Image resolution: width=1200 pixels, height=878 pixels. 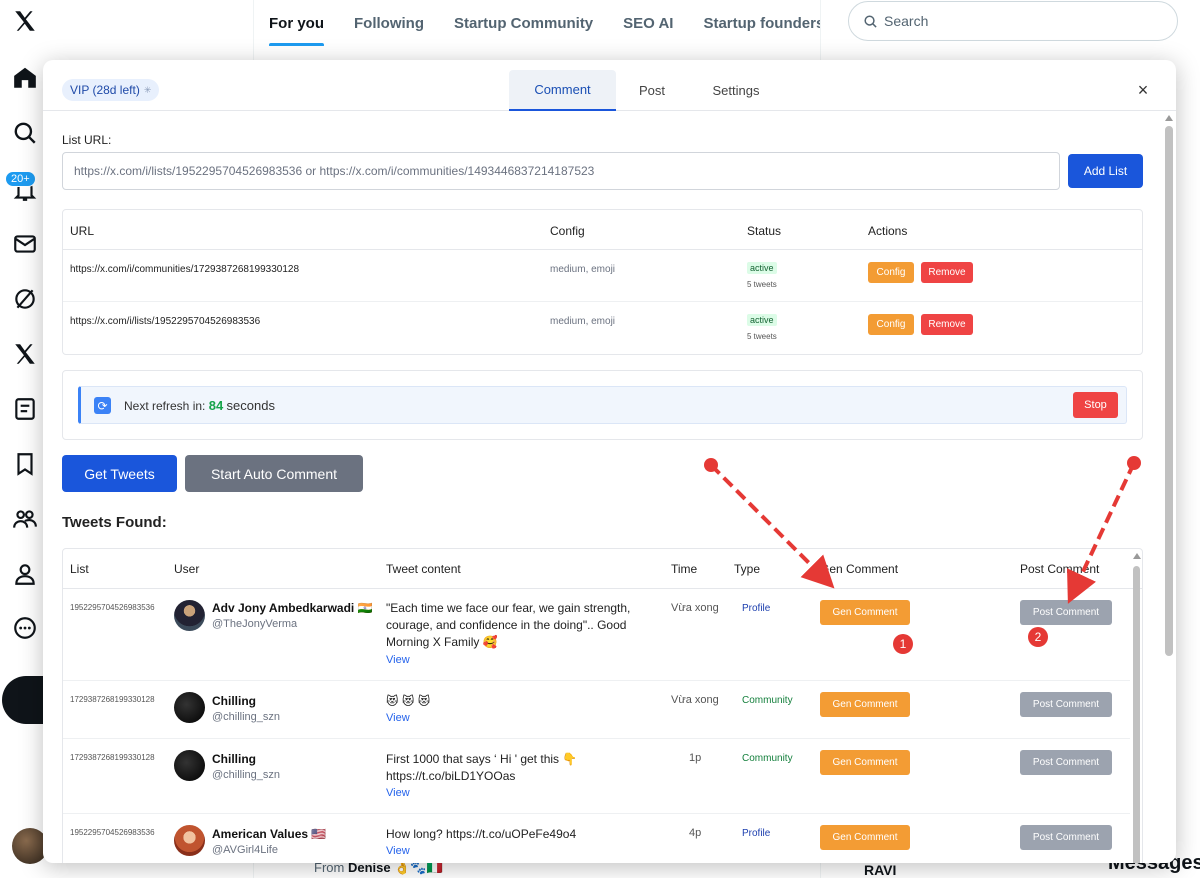 What do you see at coordinates (1060, 569) in the screenshot?
I see `header-post-comment: Post Comment` at bounding box center [1060, 569].